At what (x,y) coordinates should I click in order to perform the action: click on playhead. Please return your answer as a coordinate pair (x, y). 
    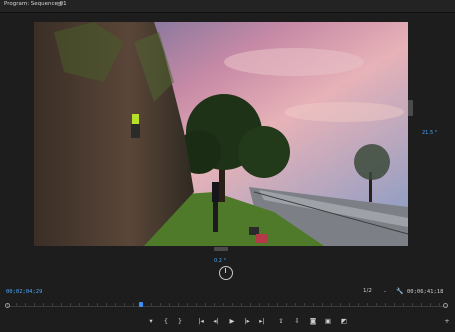
    Looking at the image, I should click on (141, 304).